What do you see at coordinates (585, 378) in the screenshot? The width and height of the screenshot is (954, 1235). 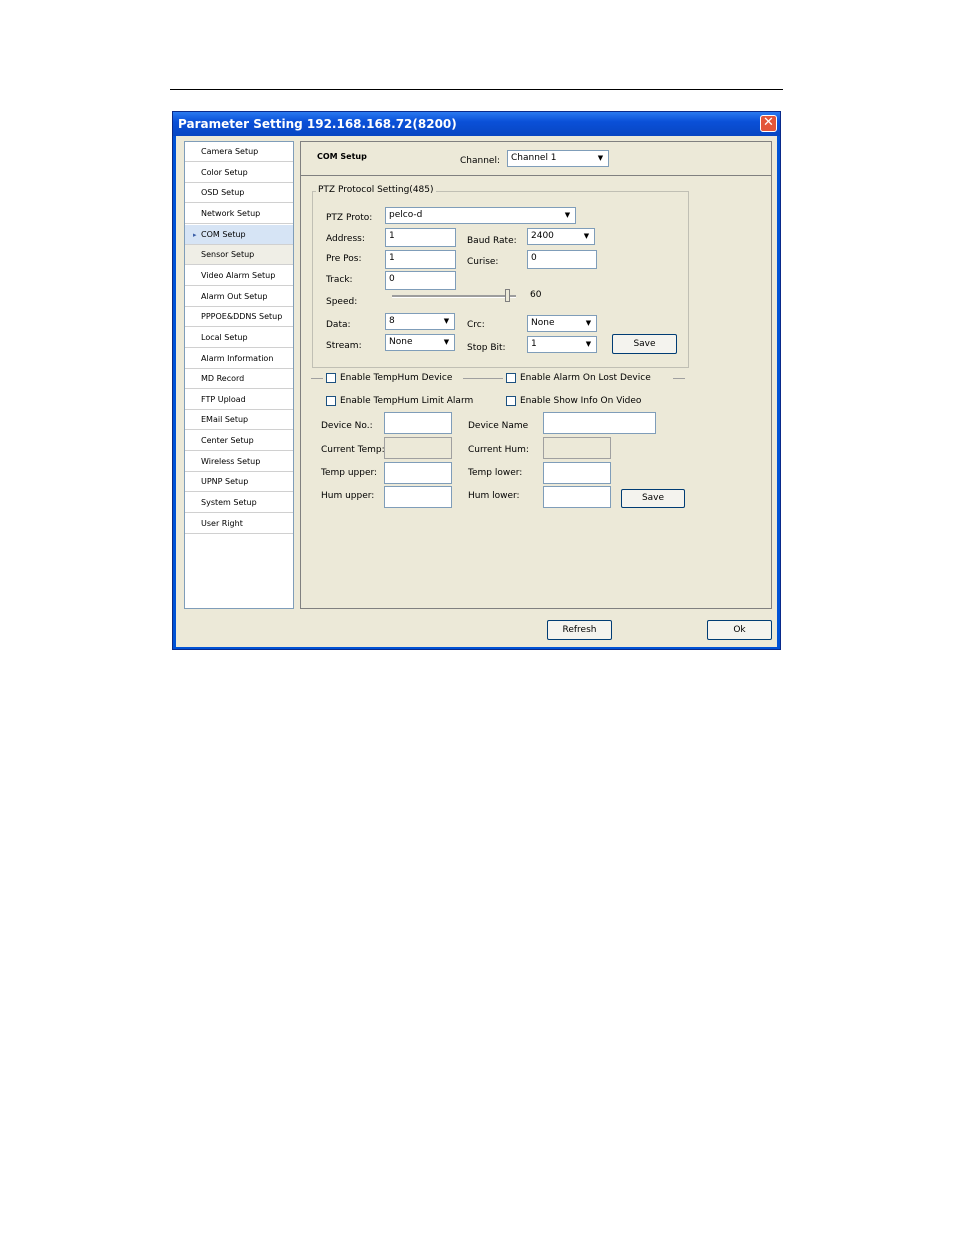 I see `enable-alarm-lost-device-label: Enable Alarm On Lost Device` at bounding box center [585, 378].